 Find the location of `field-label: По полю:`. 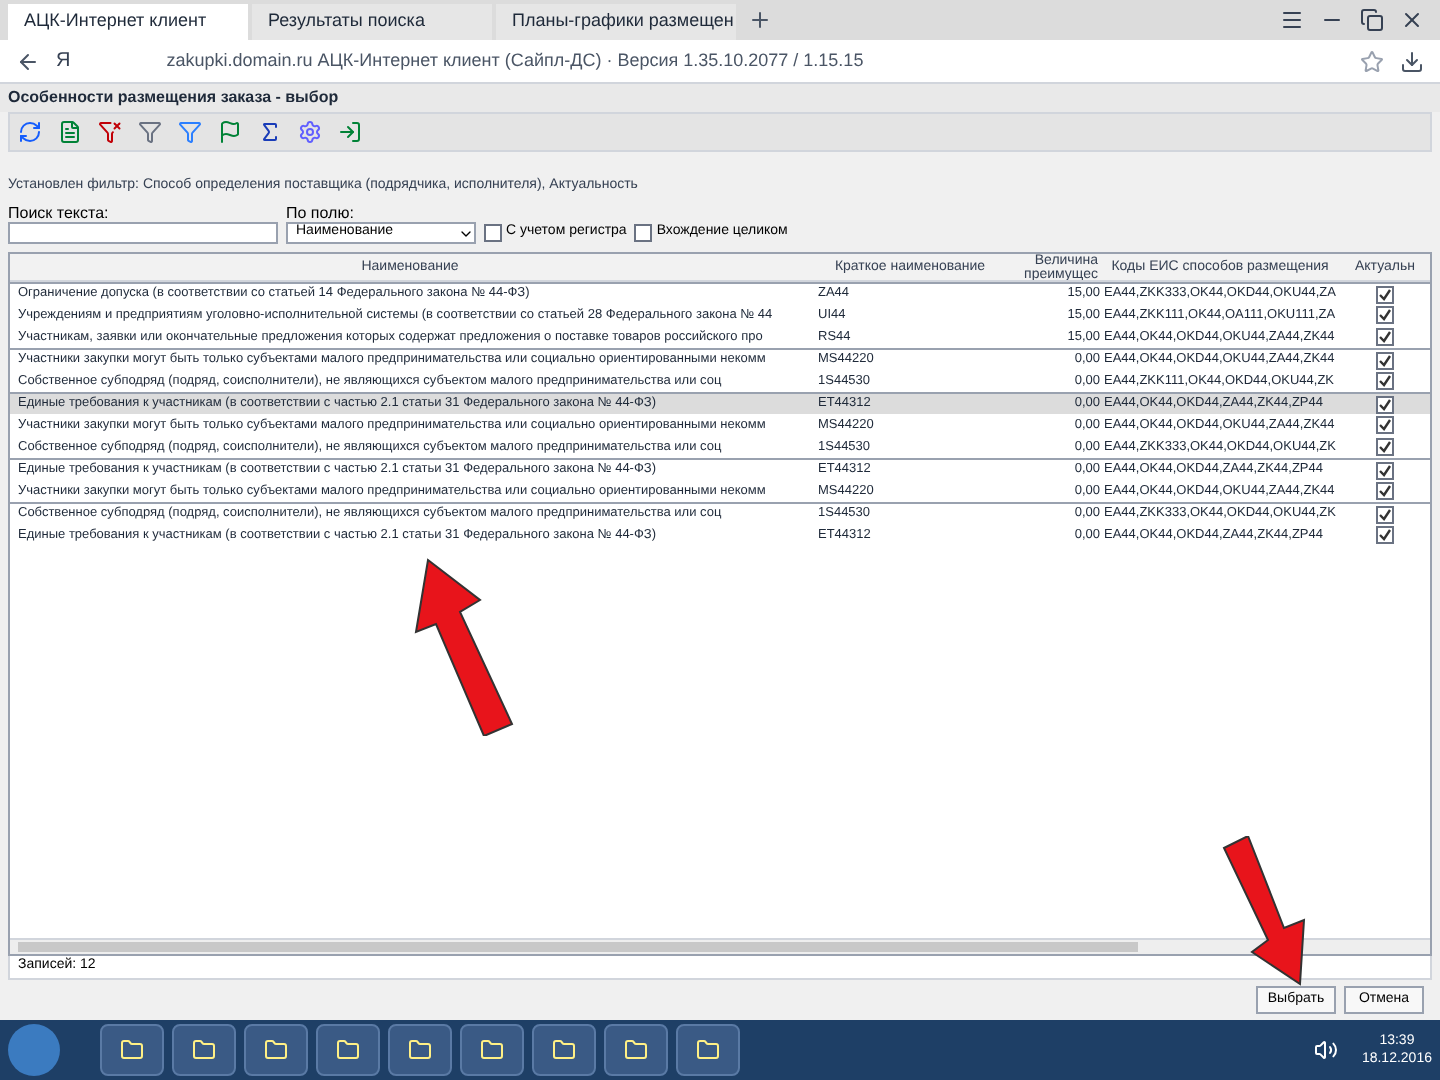

field-label: По полю: is located at coordinates (321, 213).